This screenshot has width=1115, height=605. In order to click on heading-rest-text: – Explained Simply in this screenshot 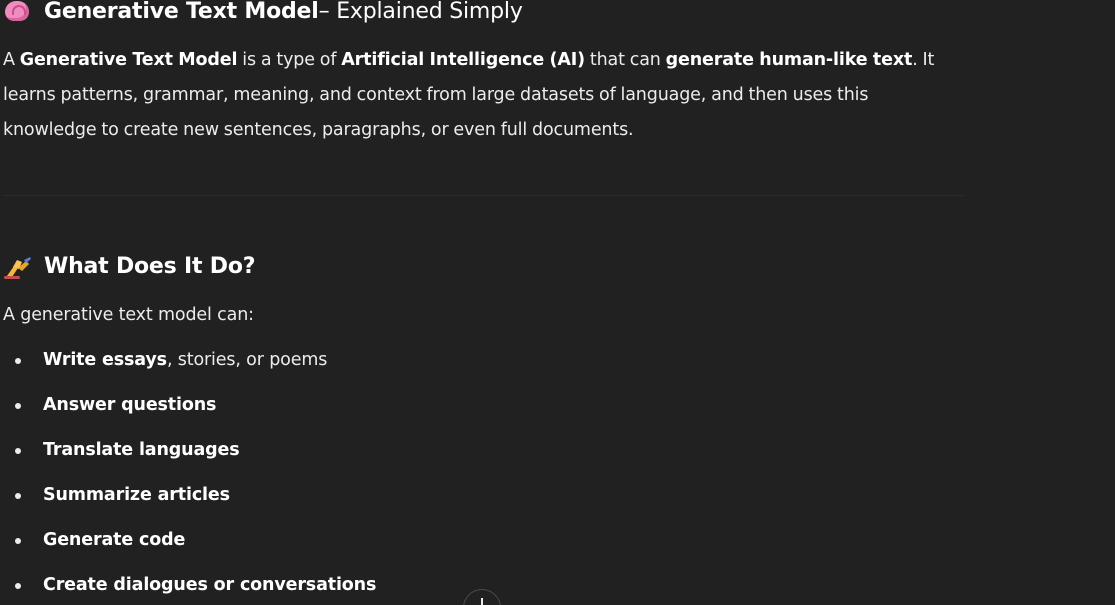, I will do `click(420, 12)`.